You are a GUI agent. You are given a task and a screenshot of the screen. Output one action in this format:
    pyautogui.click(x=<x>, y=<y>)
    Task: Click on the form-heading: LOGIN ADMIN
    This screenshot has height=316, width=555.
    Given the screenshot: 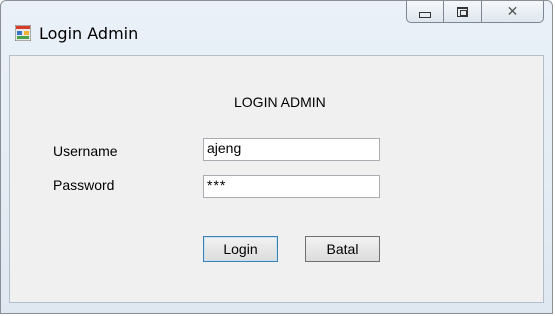 What is the action you would take?
    pyautogui.click(x=280, y=102)
    